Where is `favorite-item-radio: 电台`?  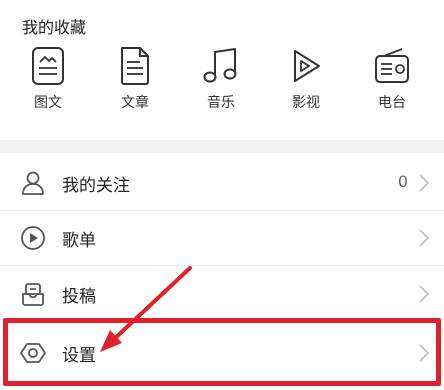
favorite-item-radio: 电台 is located at coordinates (392, 79).